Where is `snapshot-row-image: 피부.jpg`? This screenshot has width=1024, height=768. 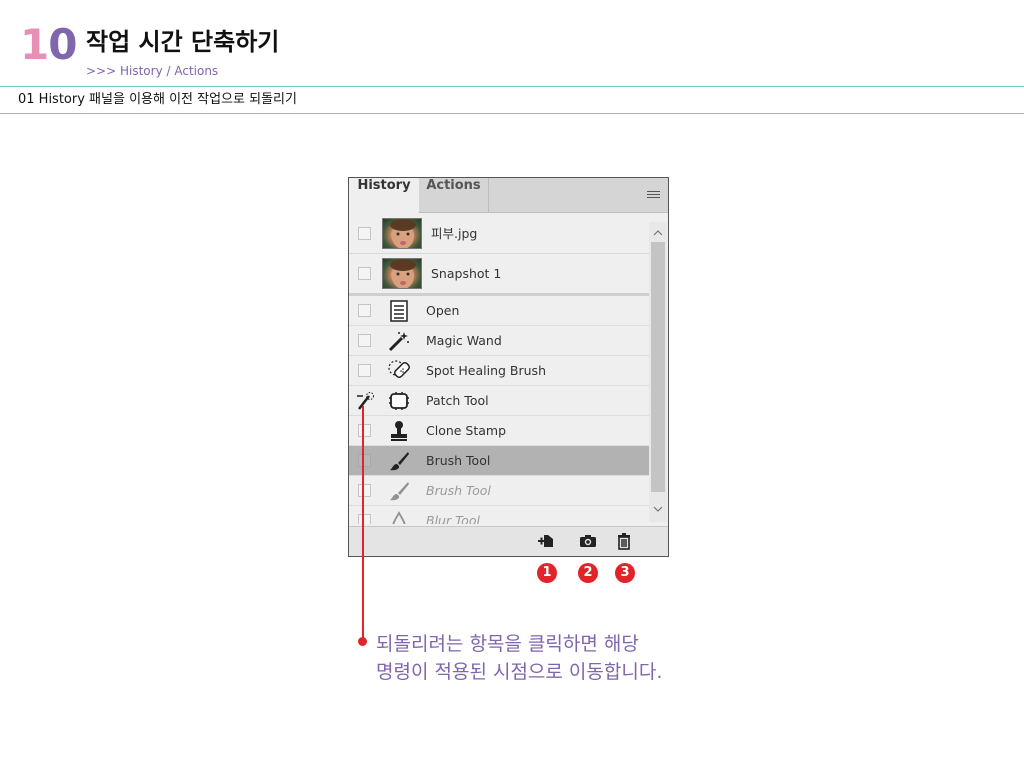 snapshot-row-image: 피부.jpg is located at coordinates (499, 234).